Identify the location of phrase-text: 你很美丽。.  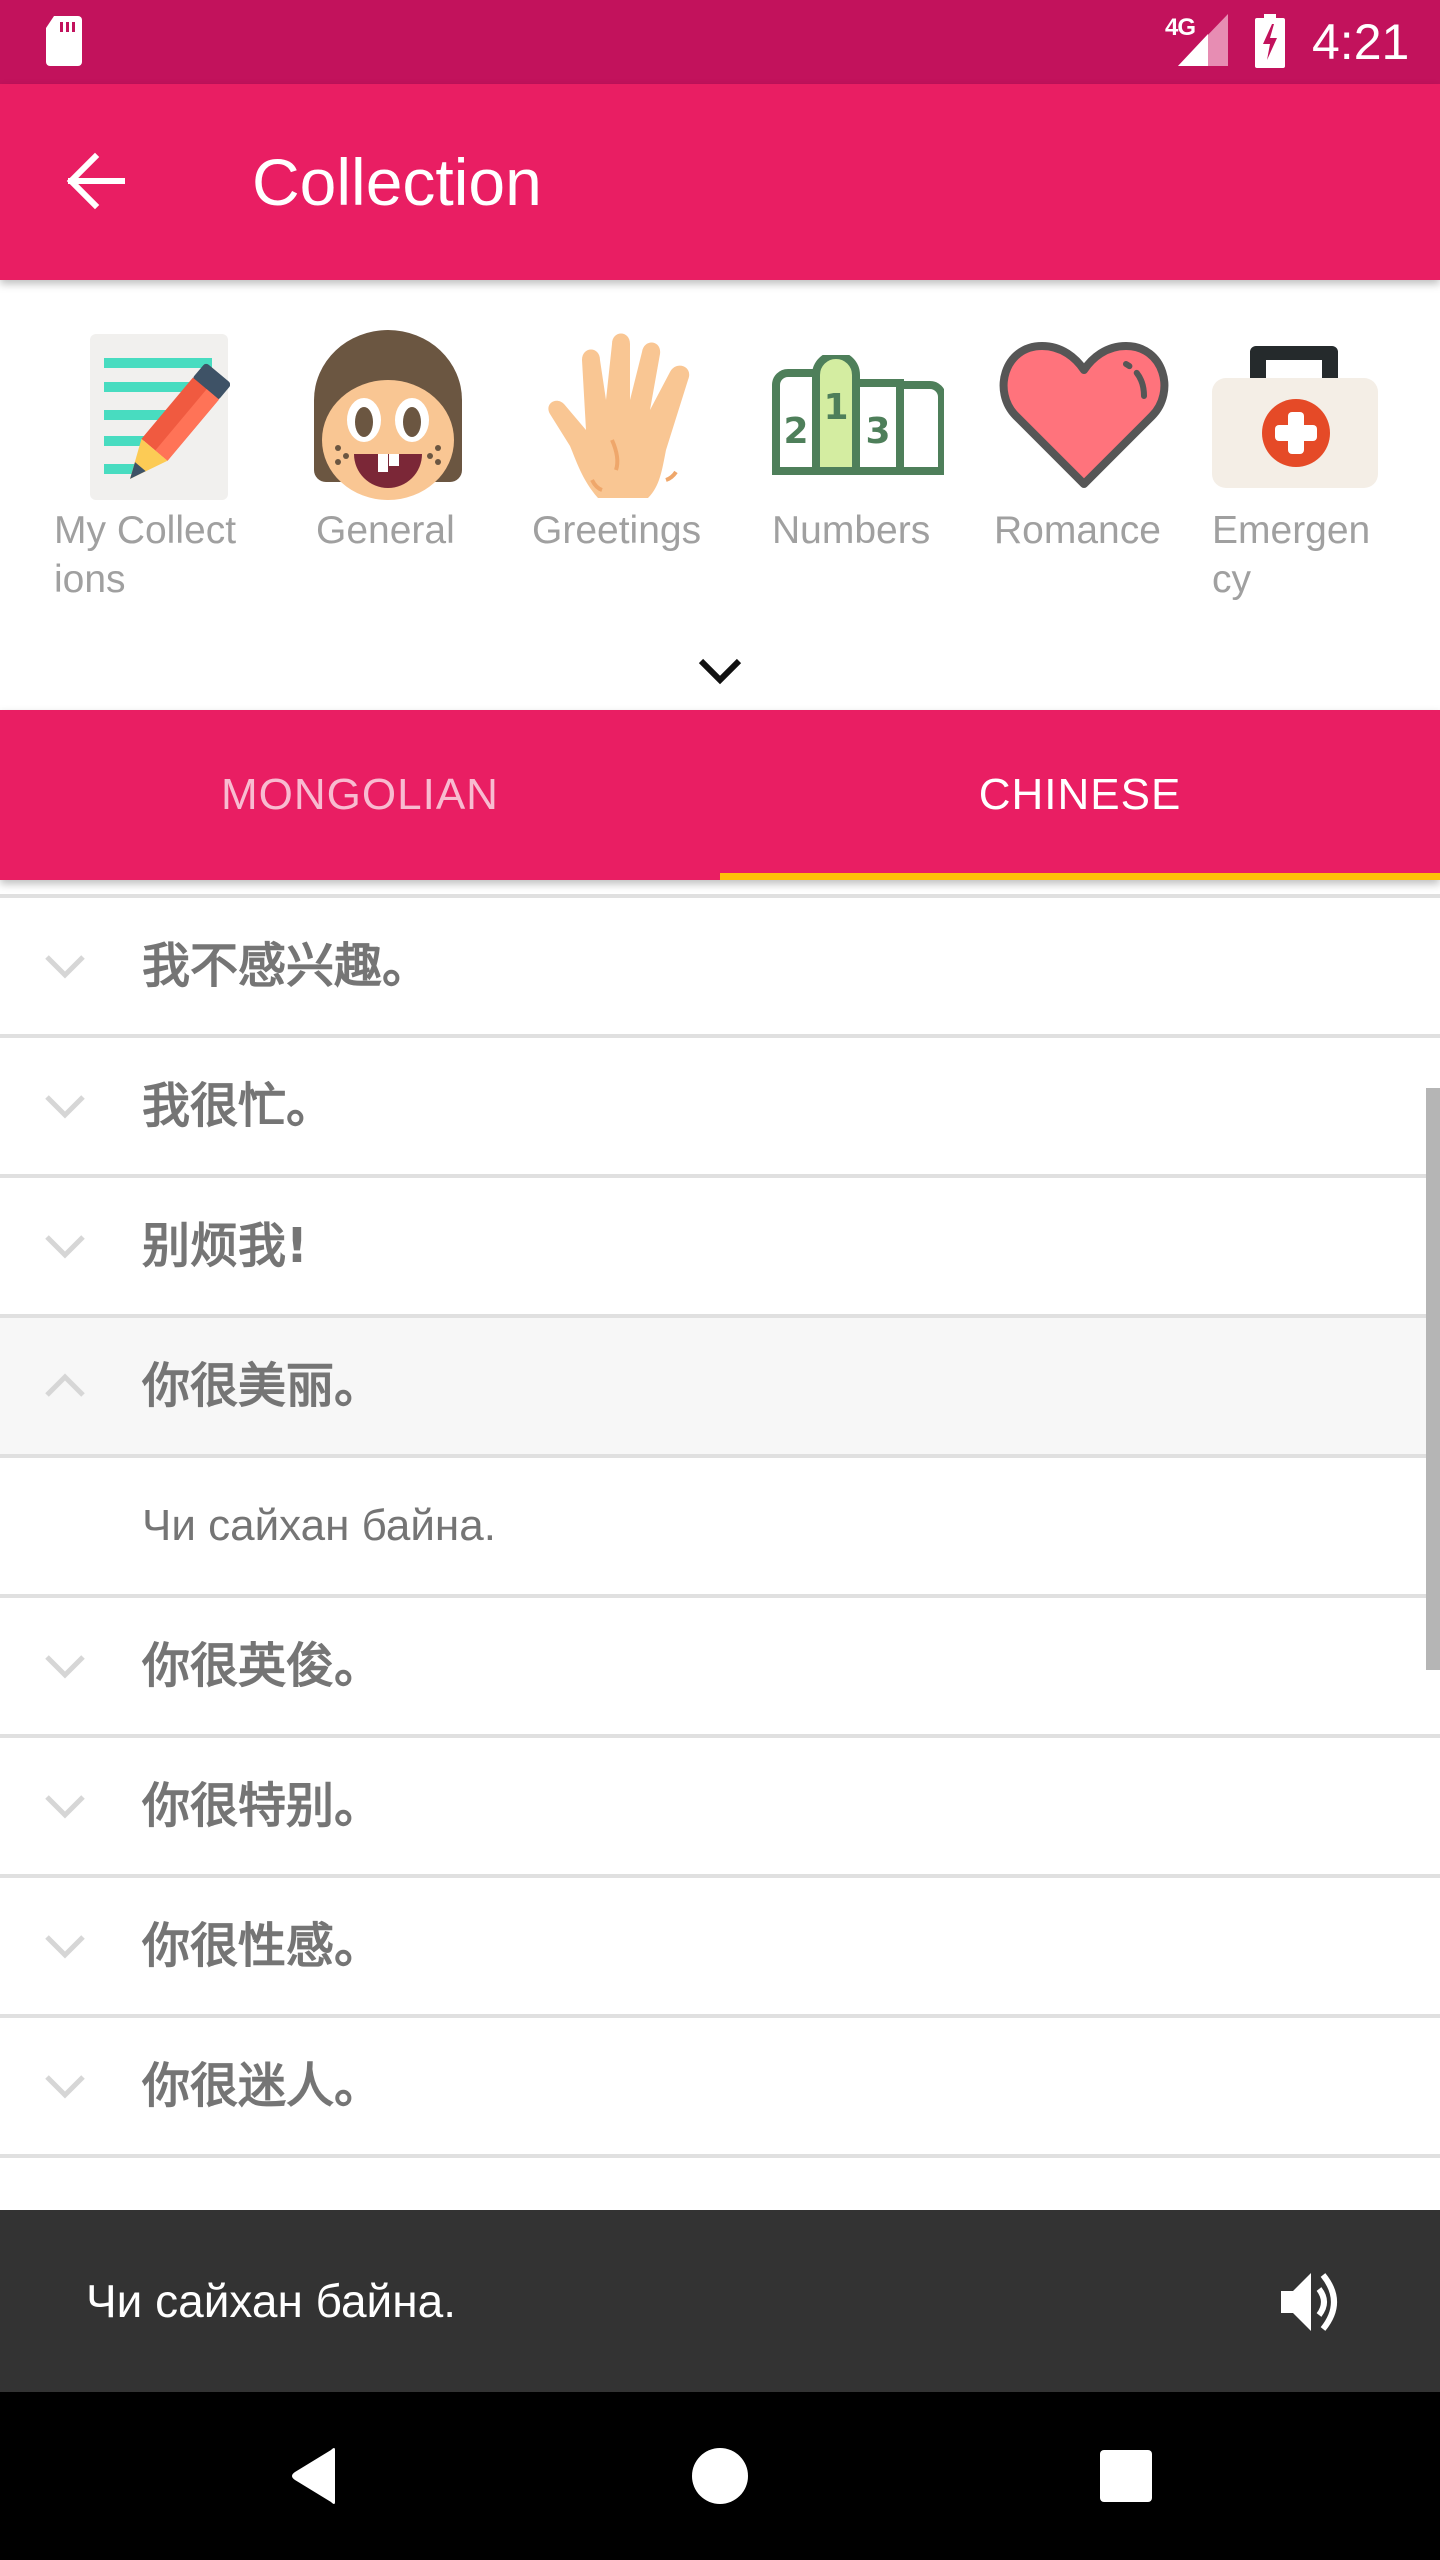
(262, 1386).